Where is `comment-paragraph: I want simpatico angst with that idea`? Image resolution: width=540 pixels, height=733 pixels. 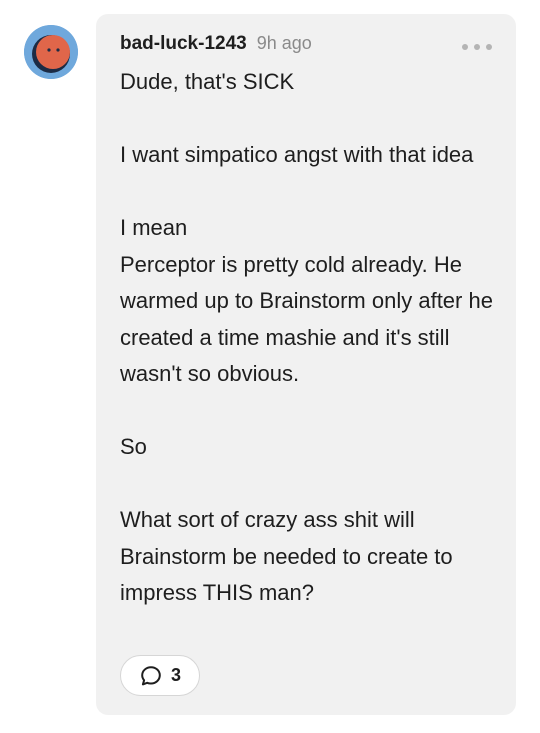 comment-paragraph: I want simpatico angst with that idea is located at coordinates (297, 154).